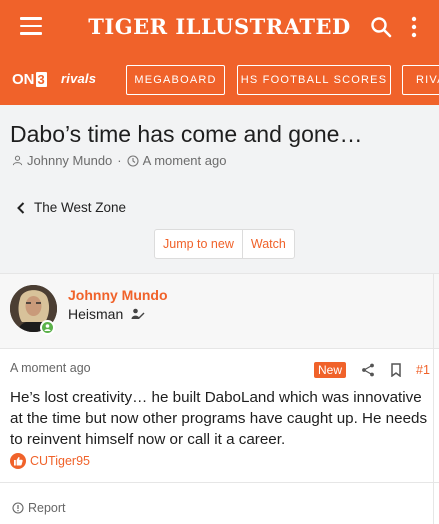 Image resolution: width=439 pixels, height=524 pixels. Describe the element at coordinates (50, 368) in the screenshot. I see `post-time: A moment ago` at that location.